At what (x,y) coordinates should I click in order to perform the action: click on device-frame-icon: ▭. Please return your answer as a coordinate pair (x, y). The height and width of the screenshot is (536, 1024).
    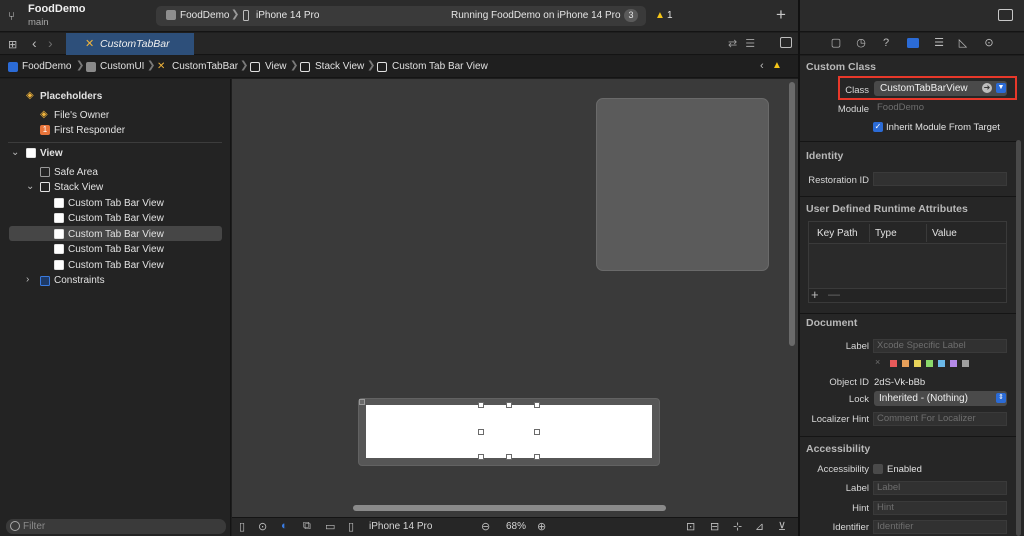
    Looking at the image, I should click on (330, 526).